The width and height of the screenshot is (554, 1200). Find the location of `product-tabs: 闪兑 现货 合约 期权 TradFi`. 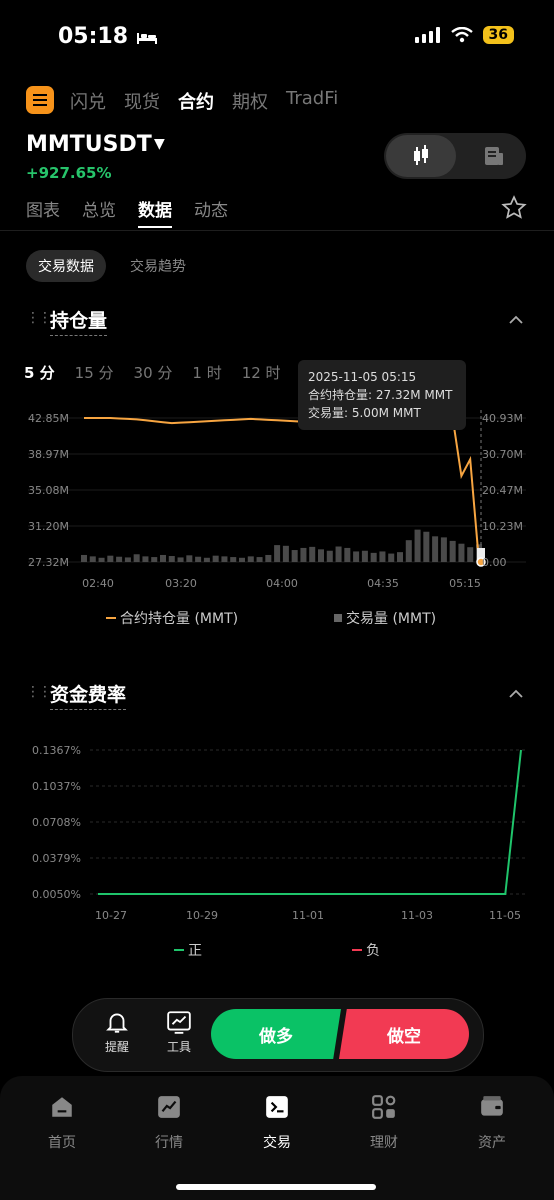

product-tabs: 闪兑 现货 合约 期权 TradFi is located at coordinates (204, 101).